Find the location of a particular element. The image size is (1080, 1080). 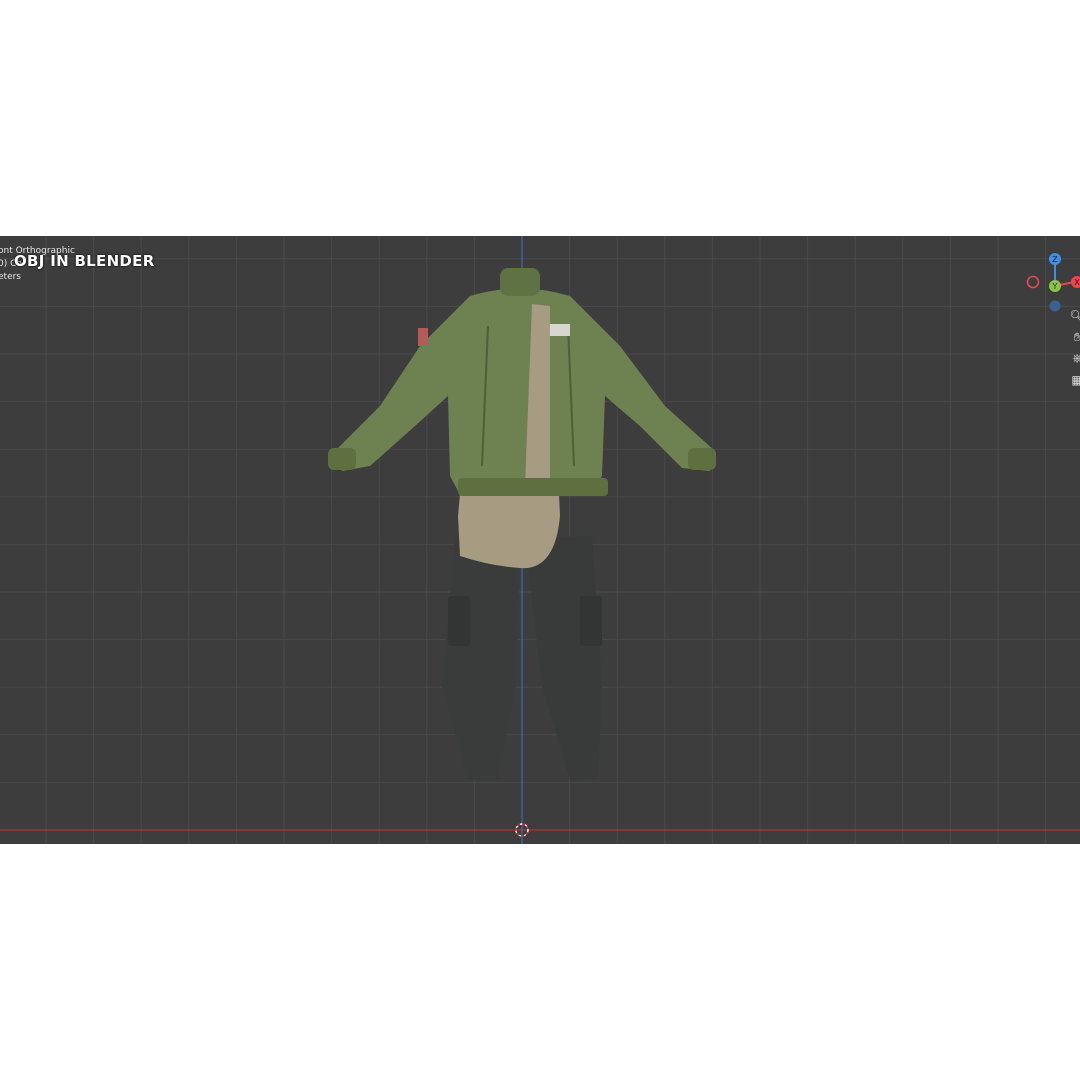

overlay-caption: OBJ IN BLENDER is located at coordinates (84, 261).